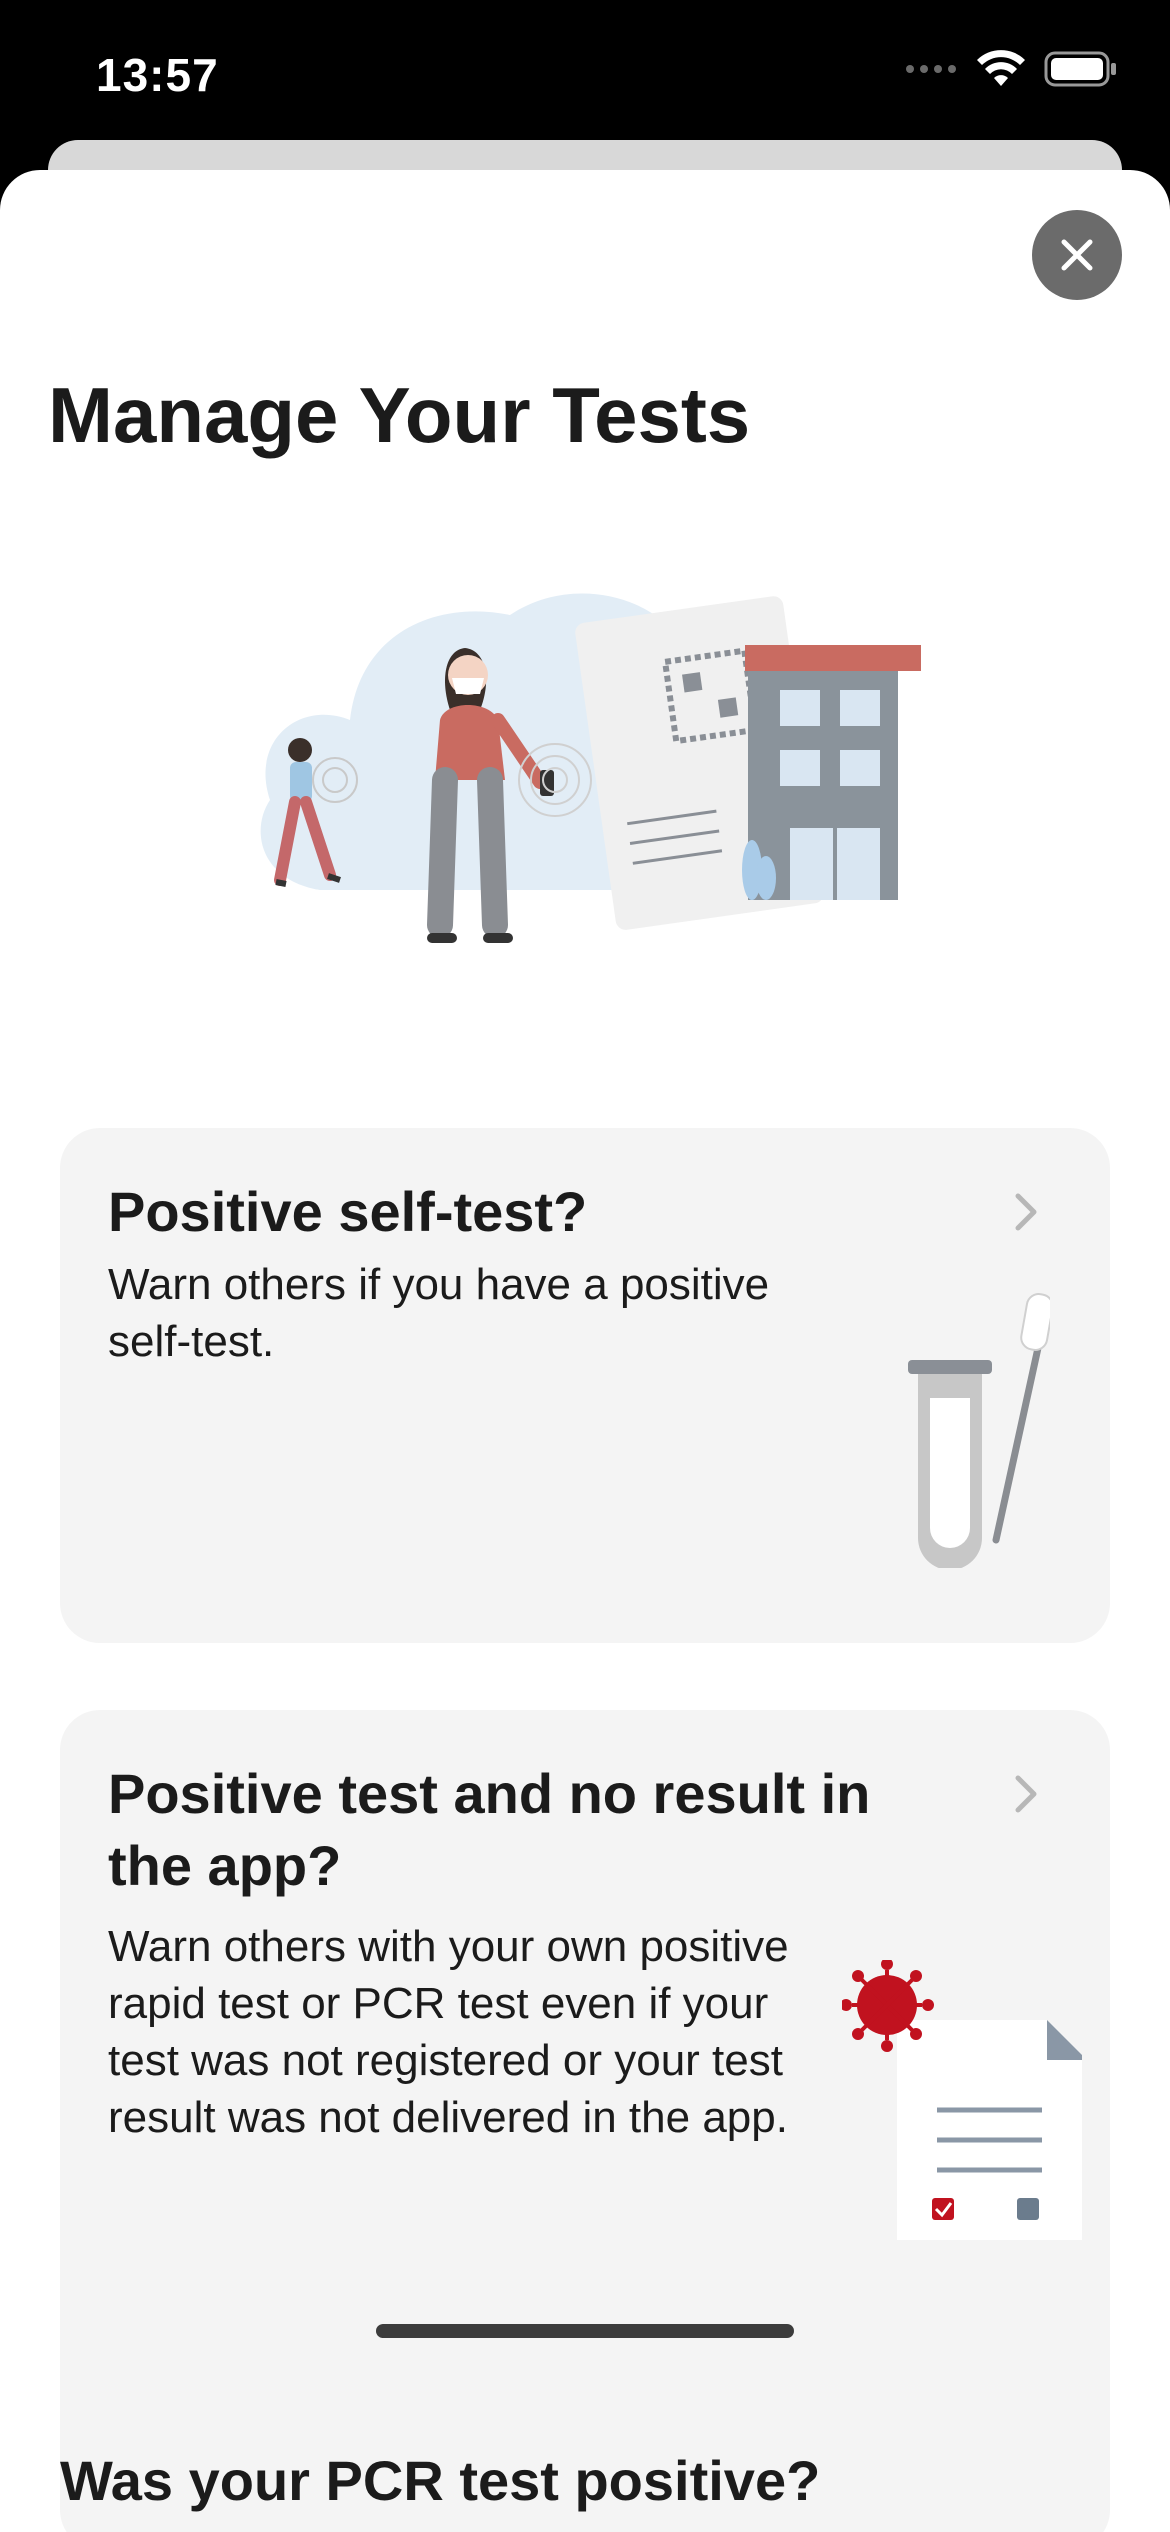  Describe the element at coordinates (489, 1829) in the screenshot. I see `card-title: Positive test and no result in the app?` at that location.